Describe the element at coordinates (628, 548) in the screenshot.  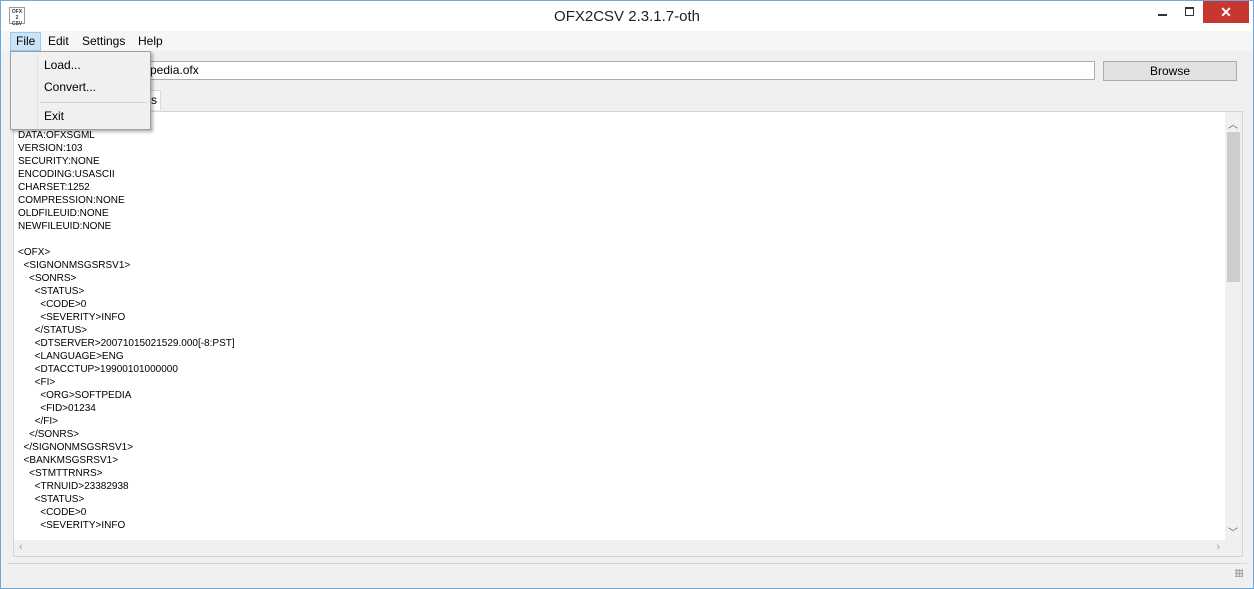
I see `horizontal-scrollbar: ‹ ›` at that location.